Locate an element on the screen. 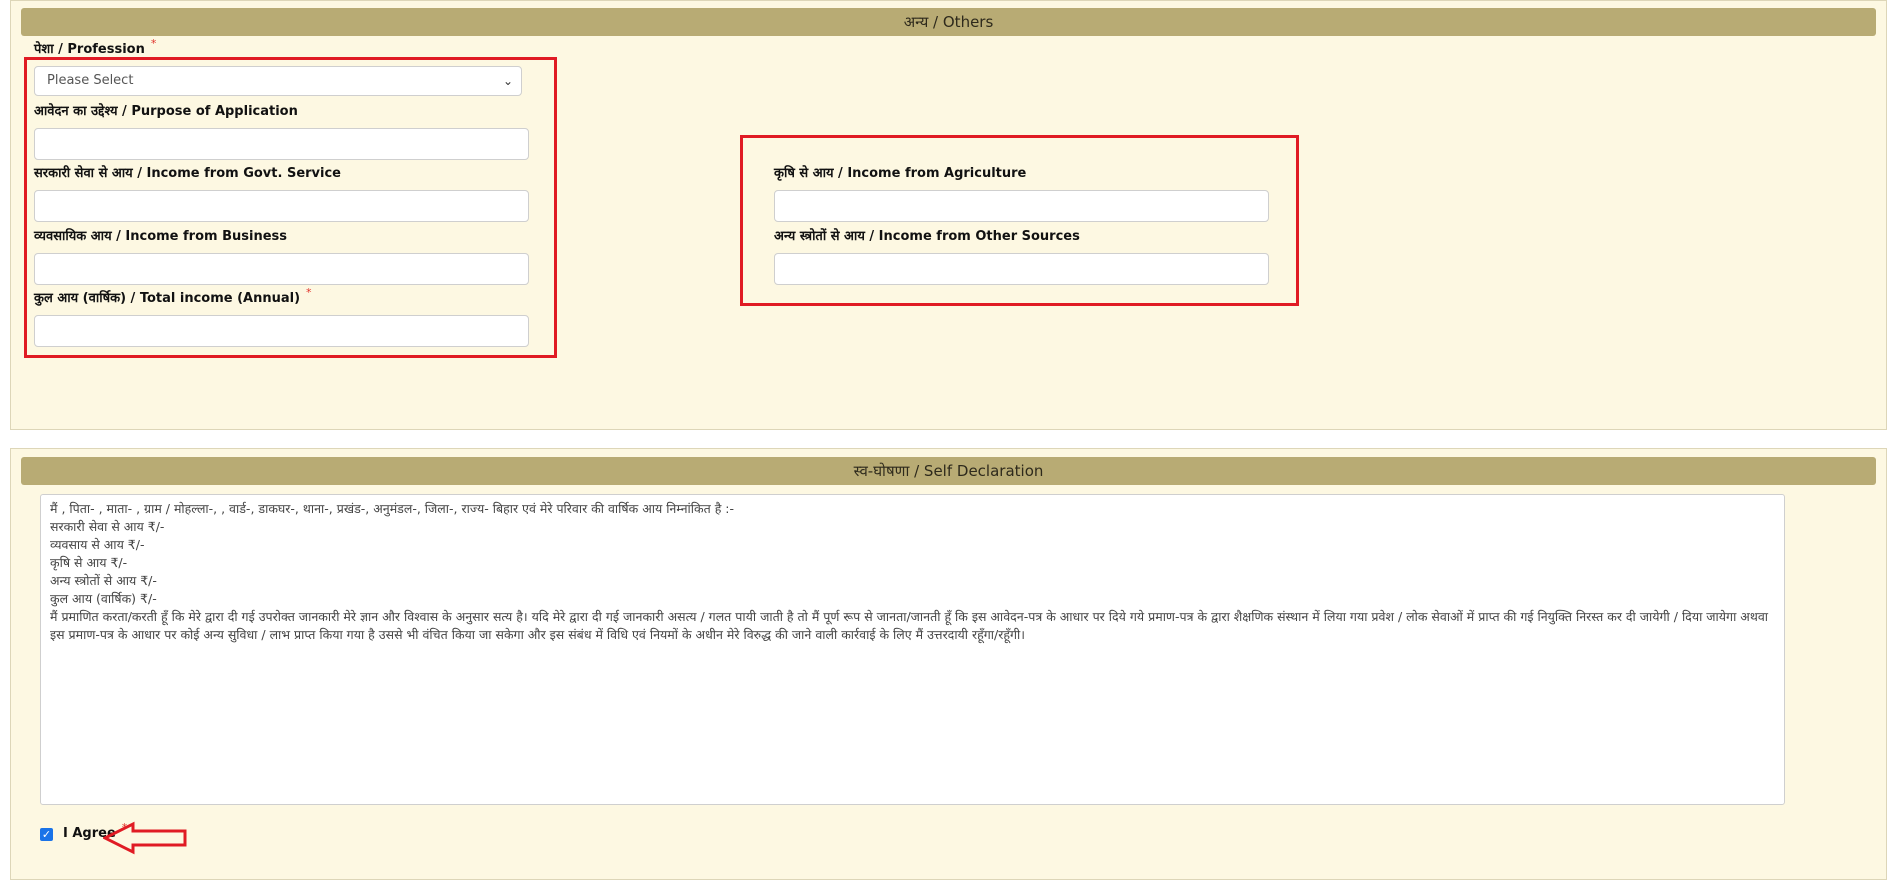 The height and width of the screenshot is (881, 1887). declaration-line: व्यवसाय से आय ₹/- is located at coordinates (97, 544).